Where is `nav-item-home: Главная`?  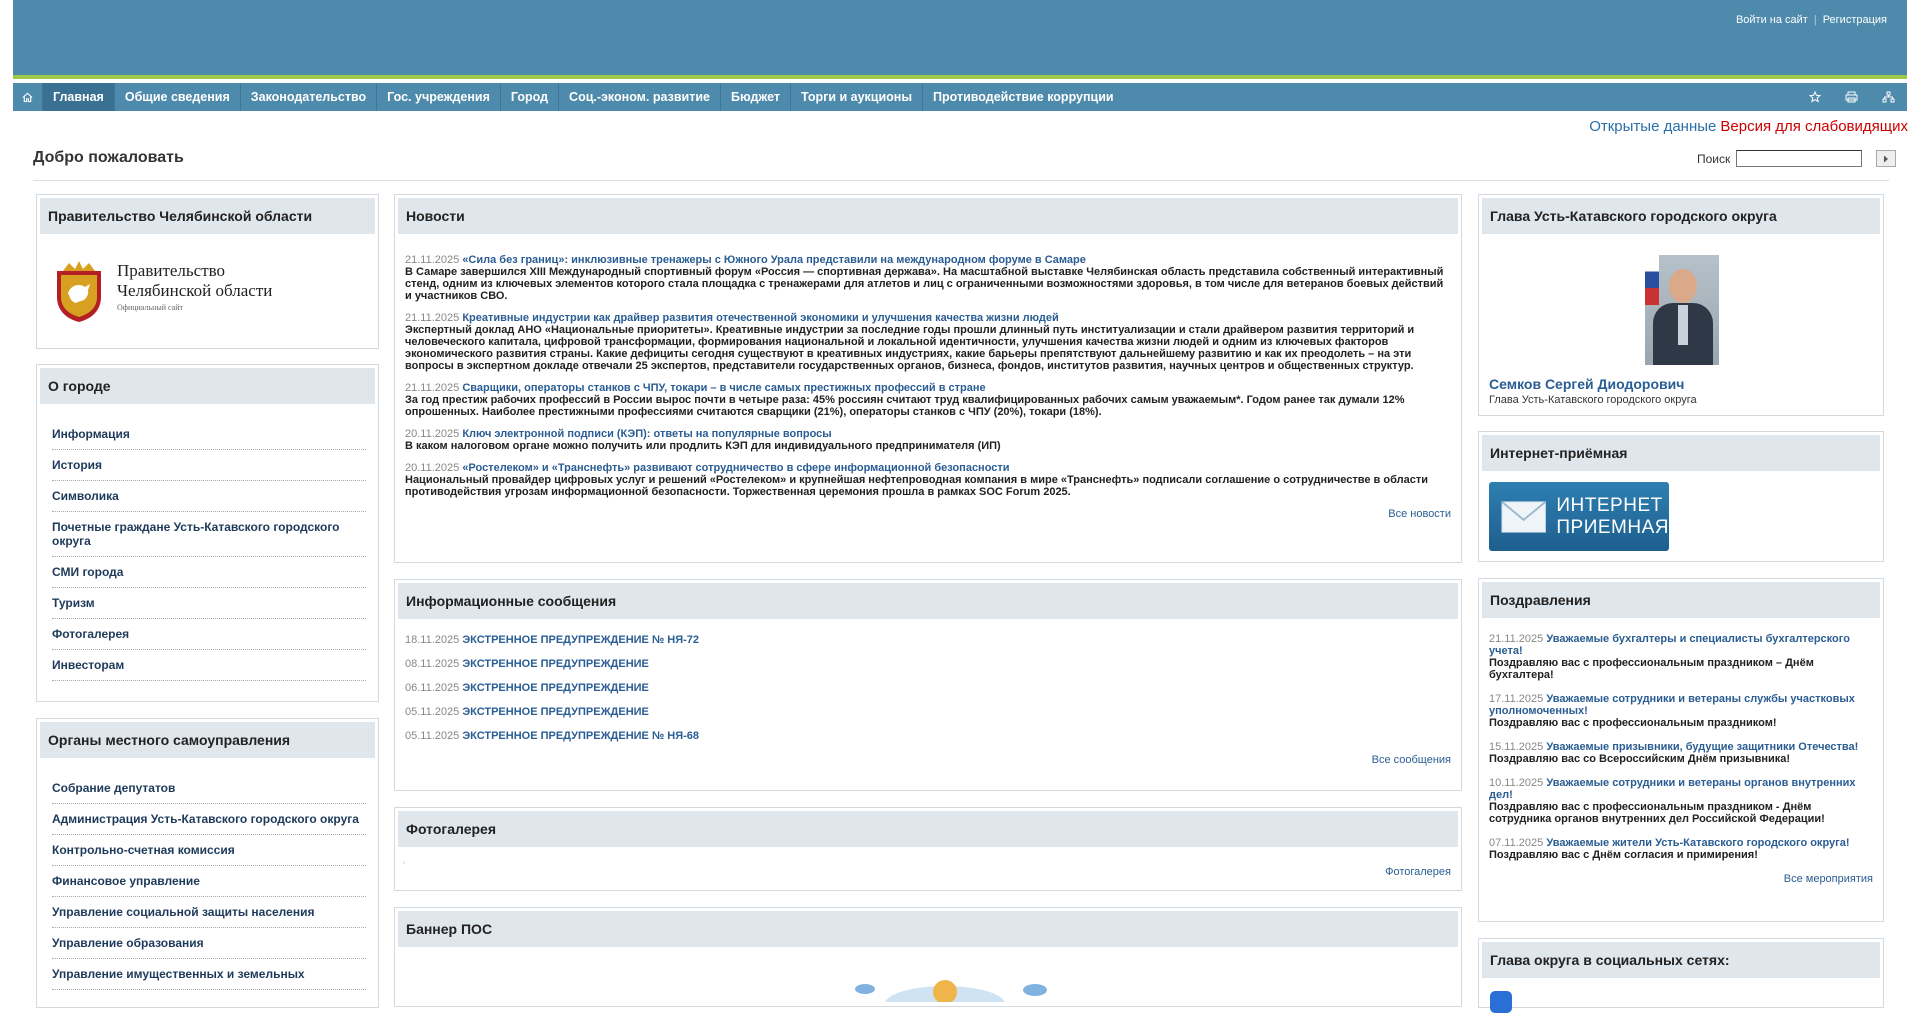 nav-item-home: Главная is located at coordinates (79, 97).